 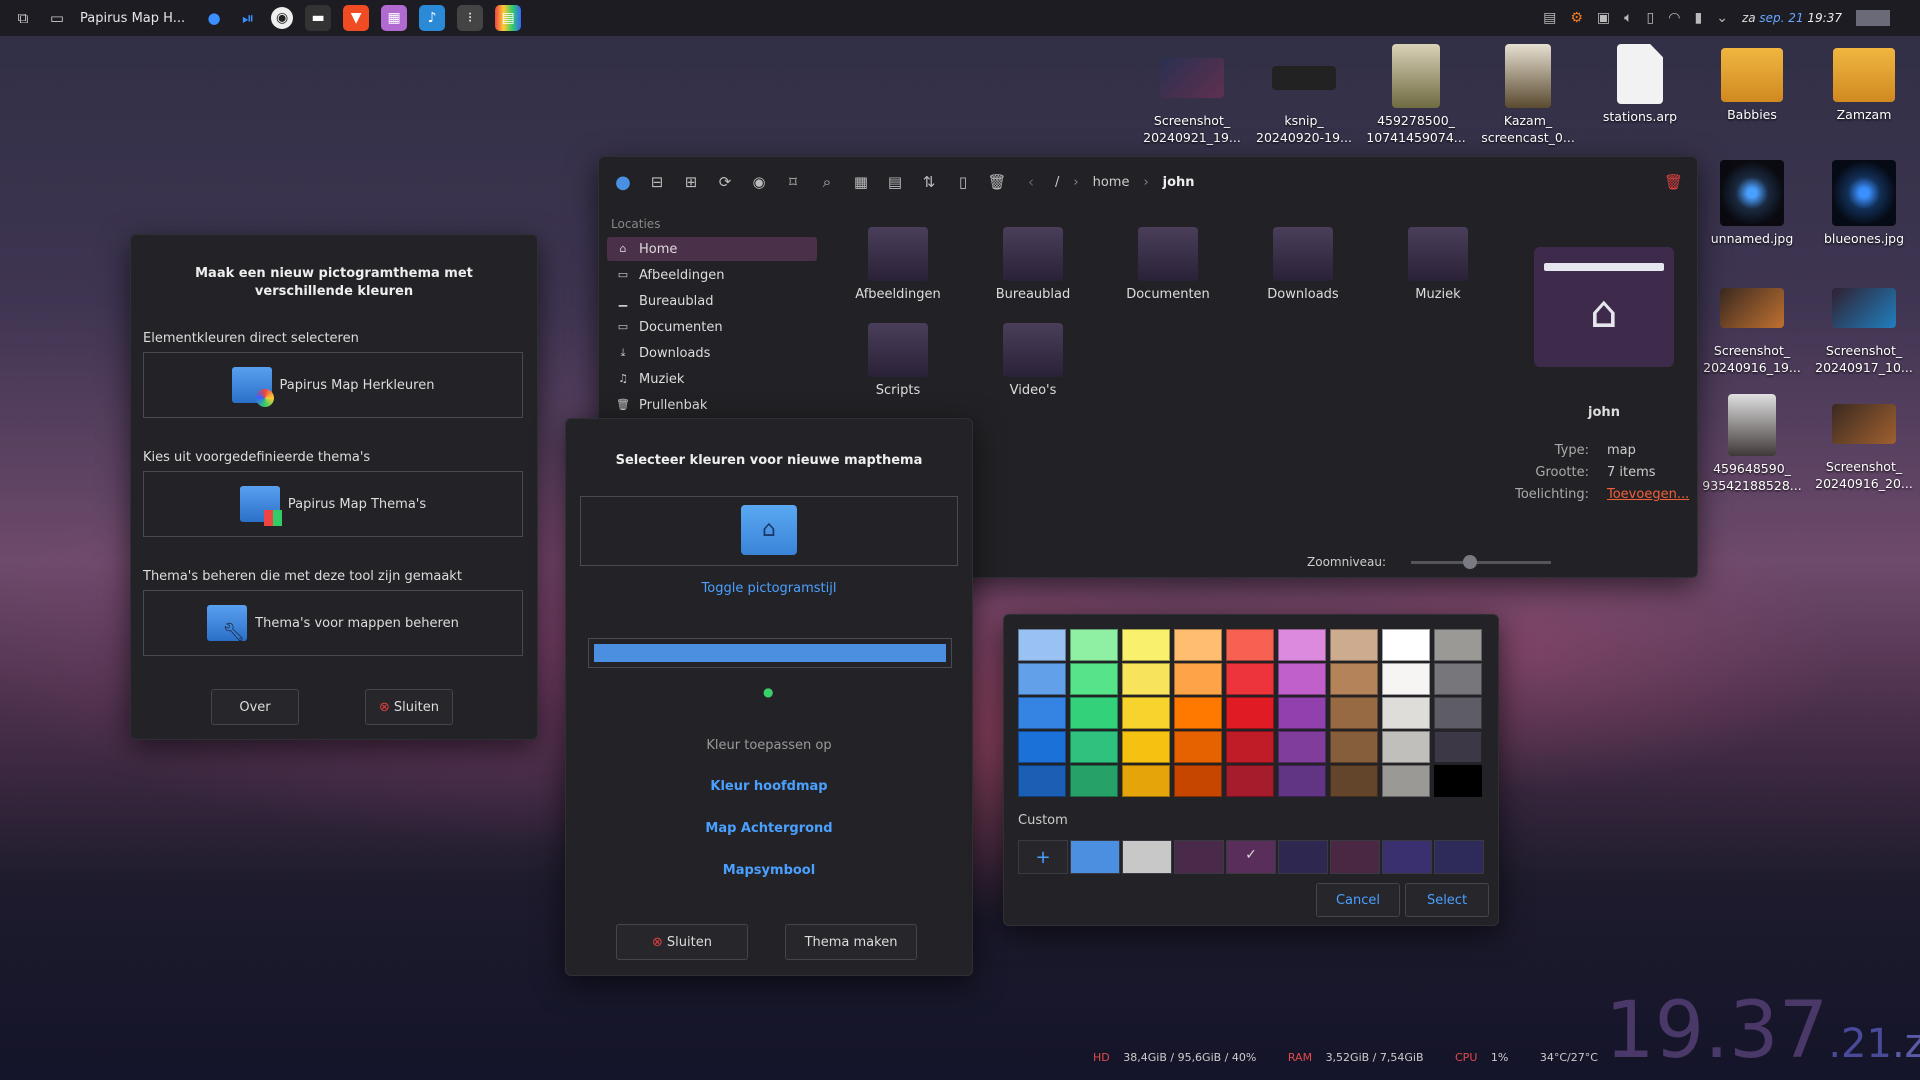 What do you see at coordinates (508, 18) in the screenshot?
I see `app-launcher-store-icon: ▤` at bounding box center [508, 18].